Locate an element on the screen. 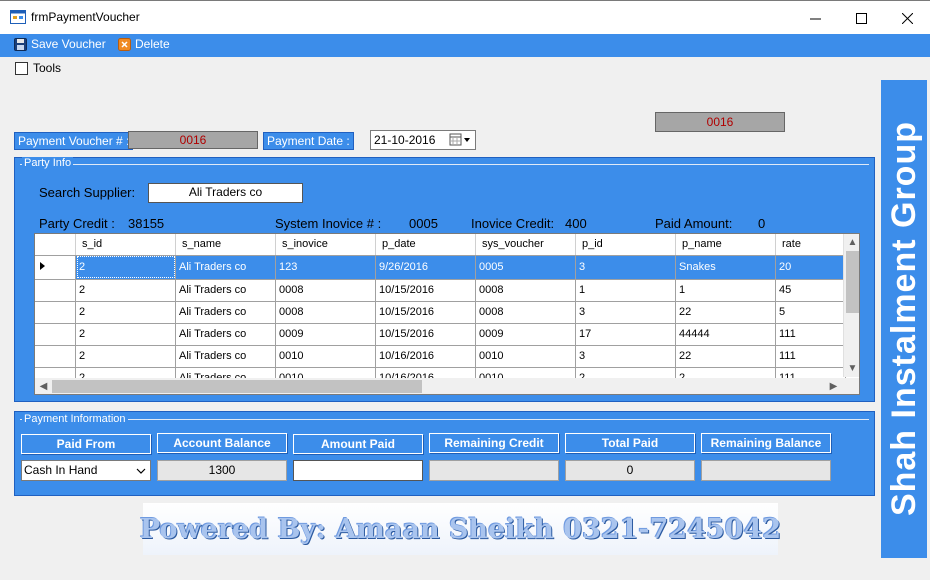  column-header-sys-voucher: sys_voucher is located at coordinates (525, 245).